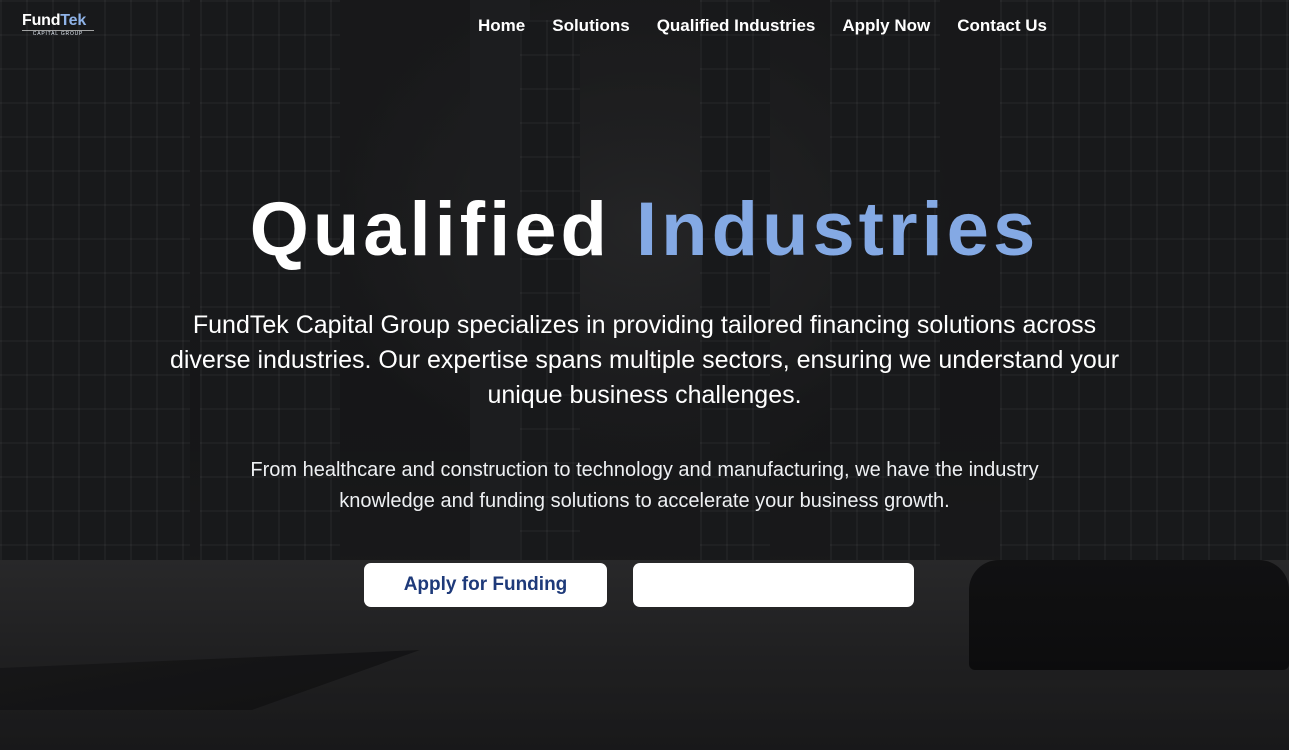 The width and height of the screenshot is (1289, 750). I want to click on logo-tek: Tek, so click(73, 20).